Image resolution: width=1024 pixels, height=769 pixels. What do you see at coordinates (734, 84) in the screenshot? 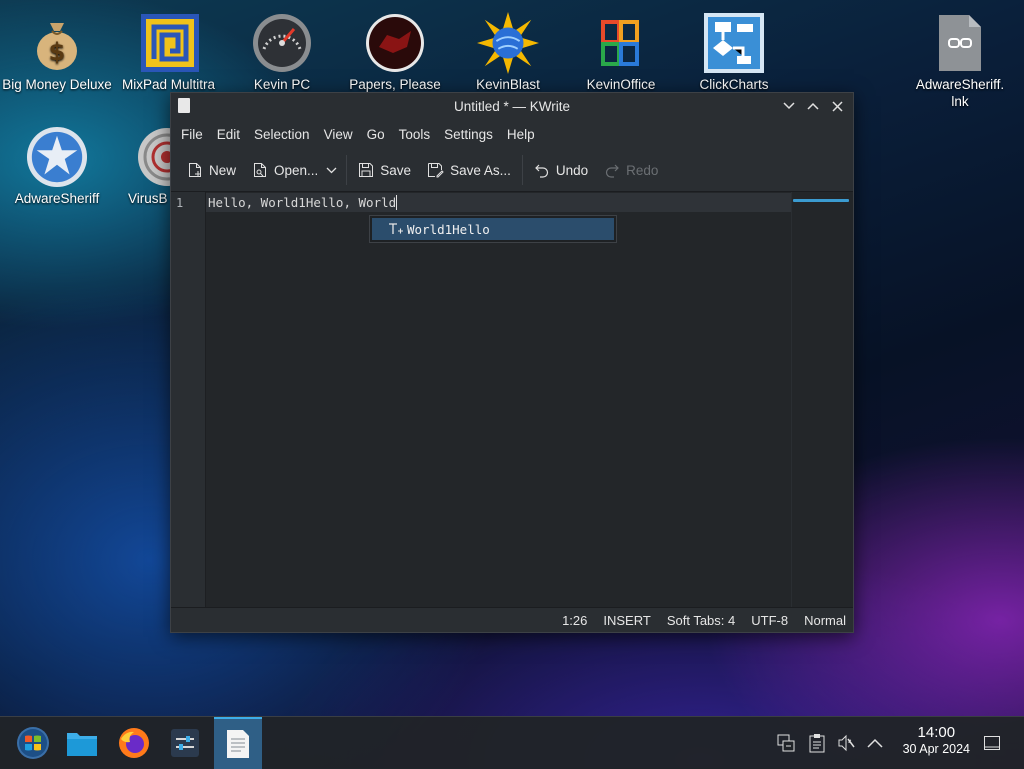
I see `desktop-icon-label: ClickCharts` at bounding box center [734, 84].